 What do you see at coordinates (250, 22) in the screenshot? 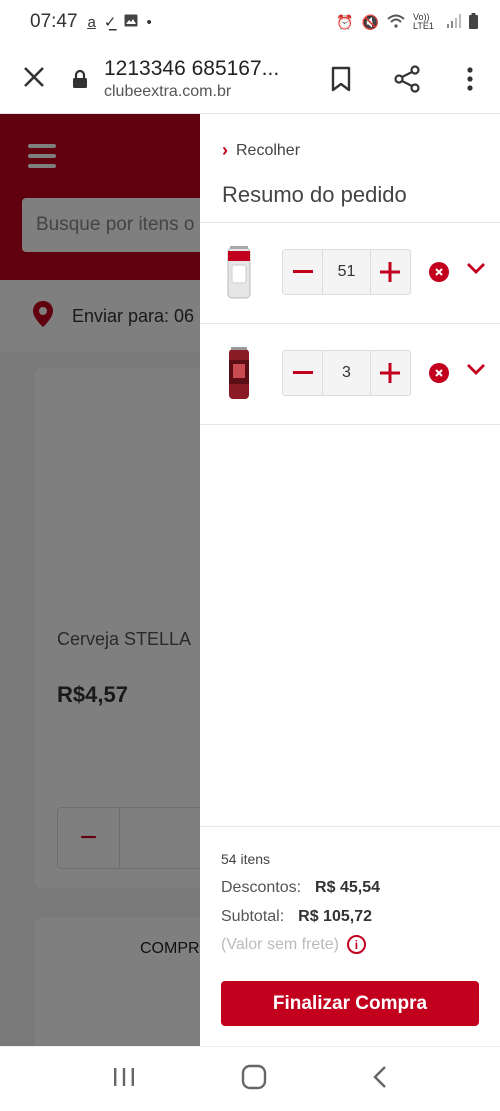
I see `status-bar: 07:47 a̲ ✓̲ • ⏰ 🔇 Vo)) LTE1` at bounding box center [250, 22].